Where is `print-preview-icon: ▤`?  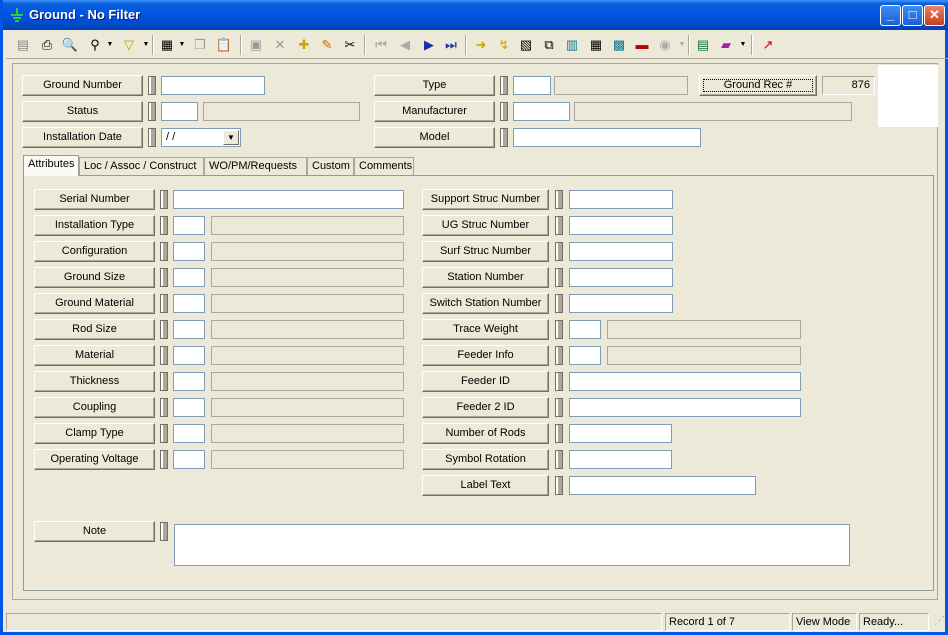 print-preview-icon: ▤ is located at coordinates (23, 45).